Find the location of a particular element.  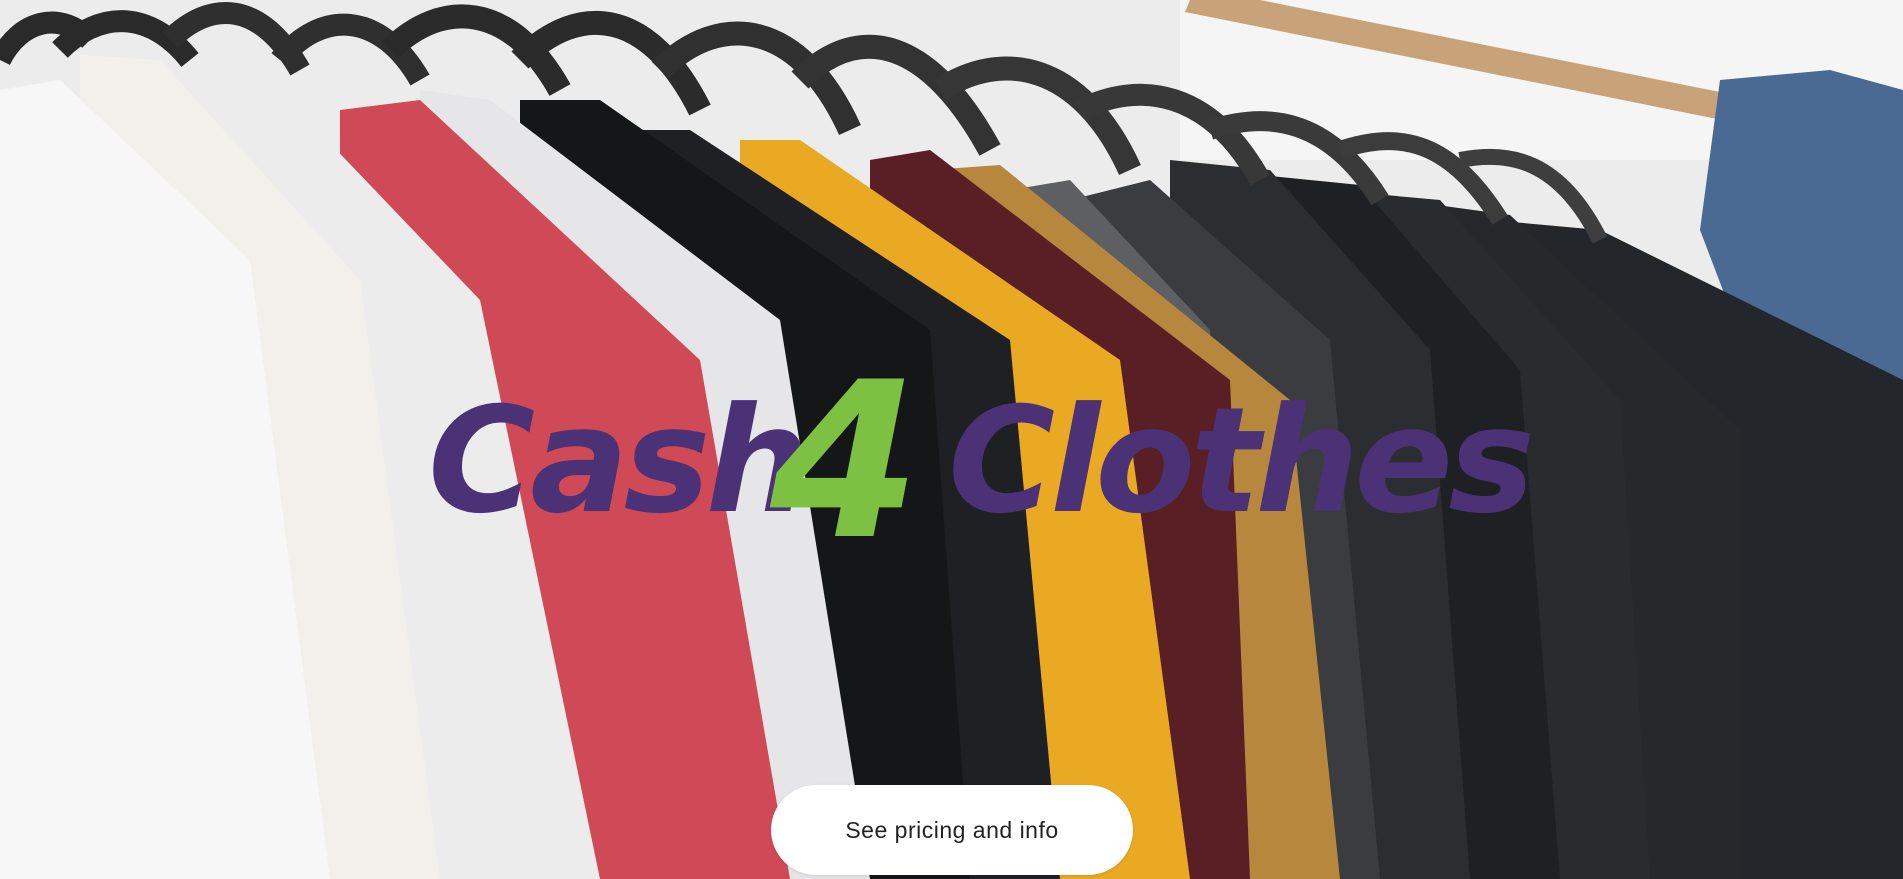

logo-text-four: 4 is located at coordinates (845, 461).